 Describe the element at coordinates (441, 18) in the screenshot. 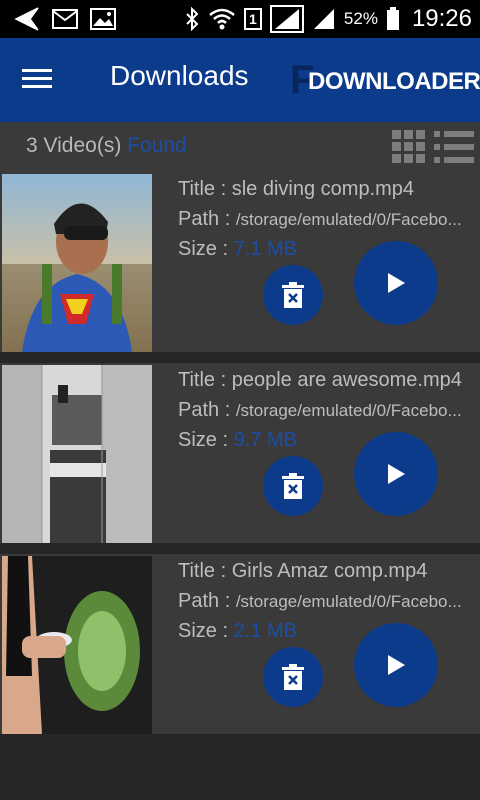

I see `clock: 19:26` at that location.